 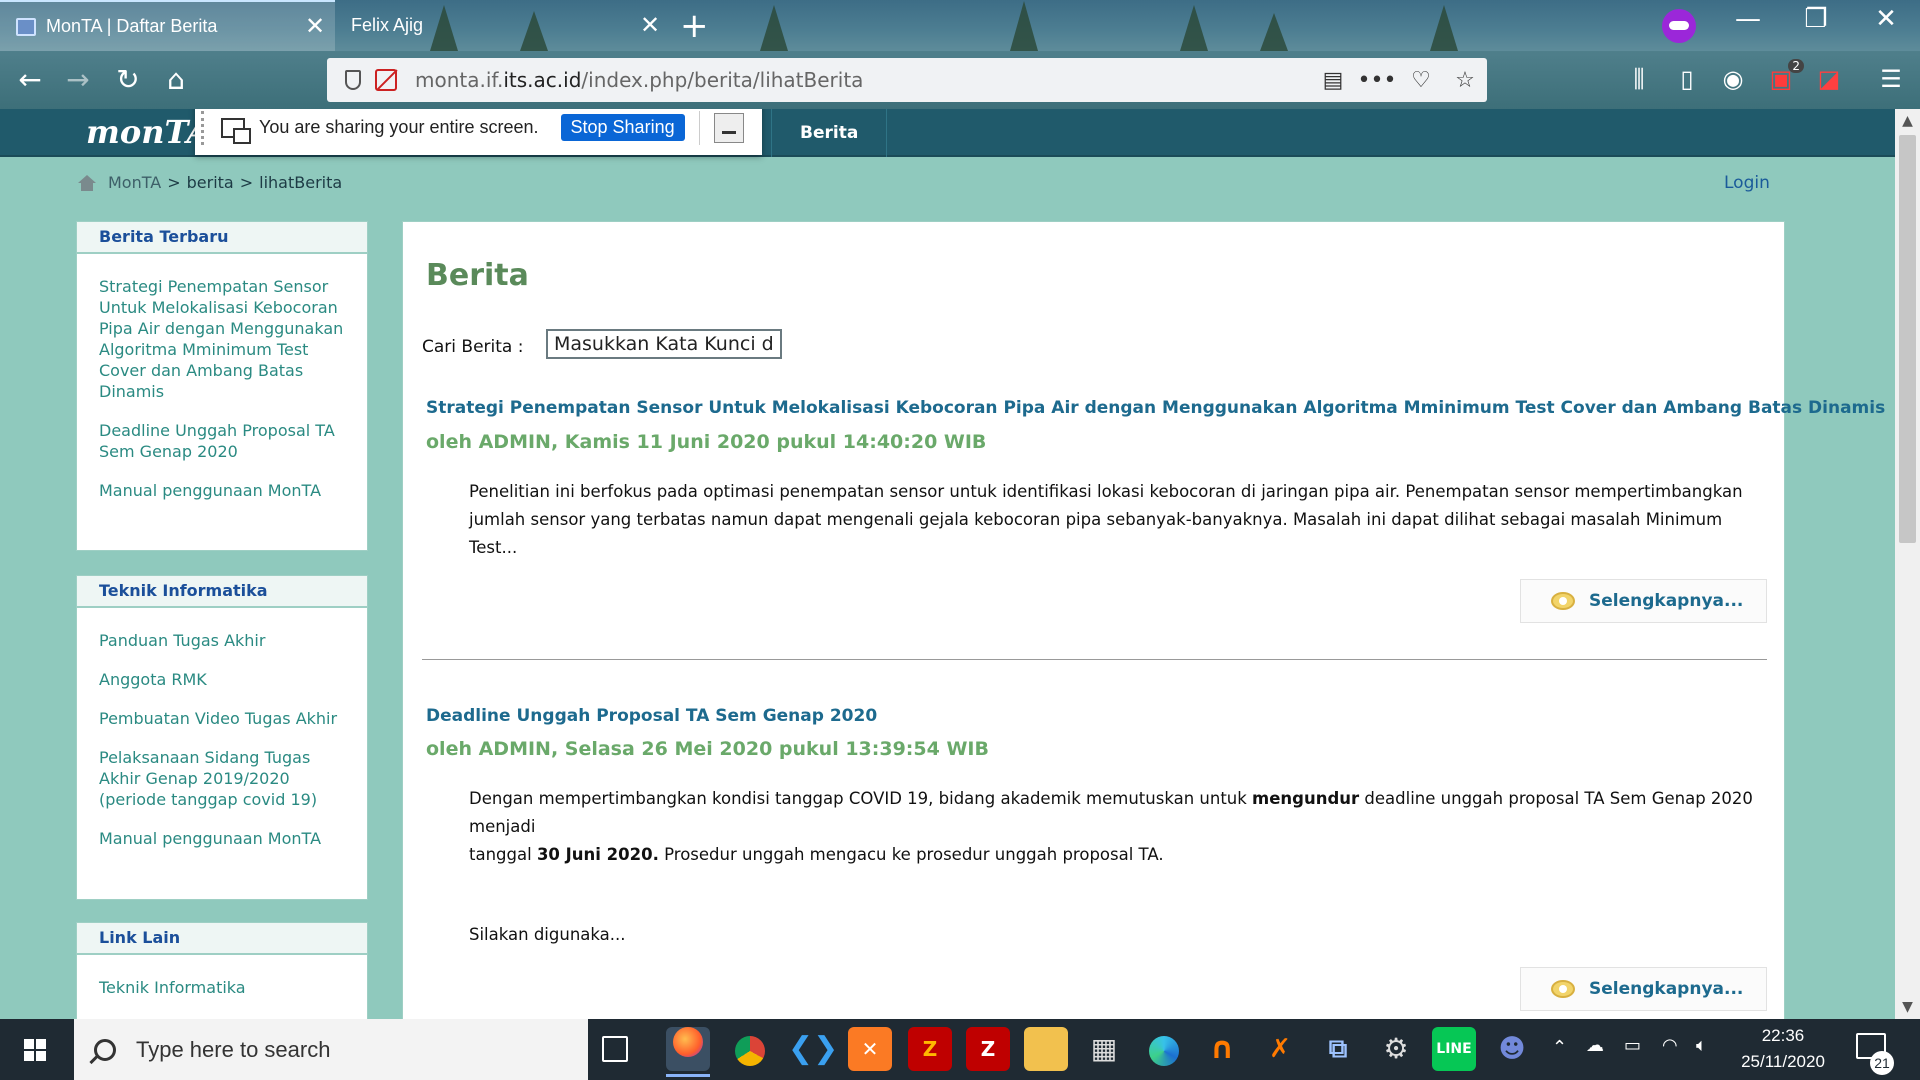 I want to click on more-actions-icon: •••, so click(x=1377, y=80).